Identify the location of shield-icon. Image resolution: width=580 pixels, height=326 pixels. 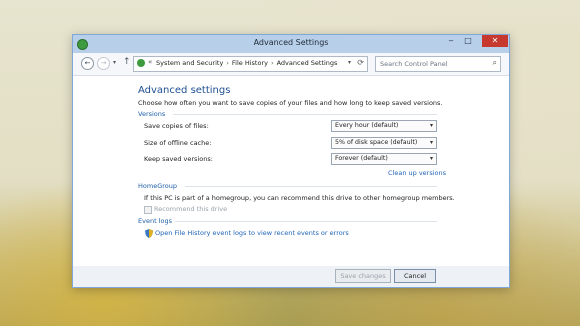
(149, 233).